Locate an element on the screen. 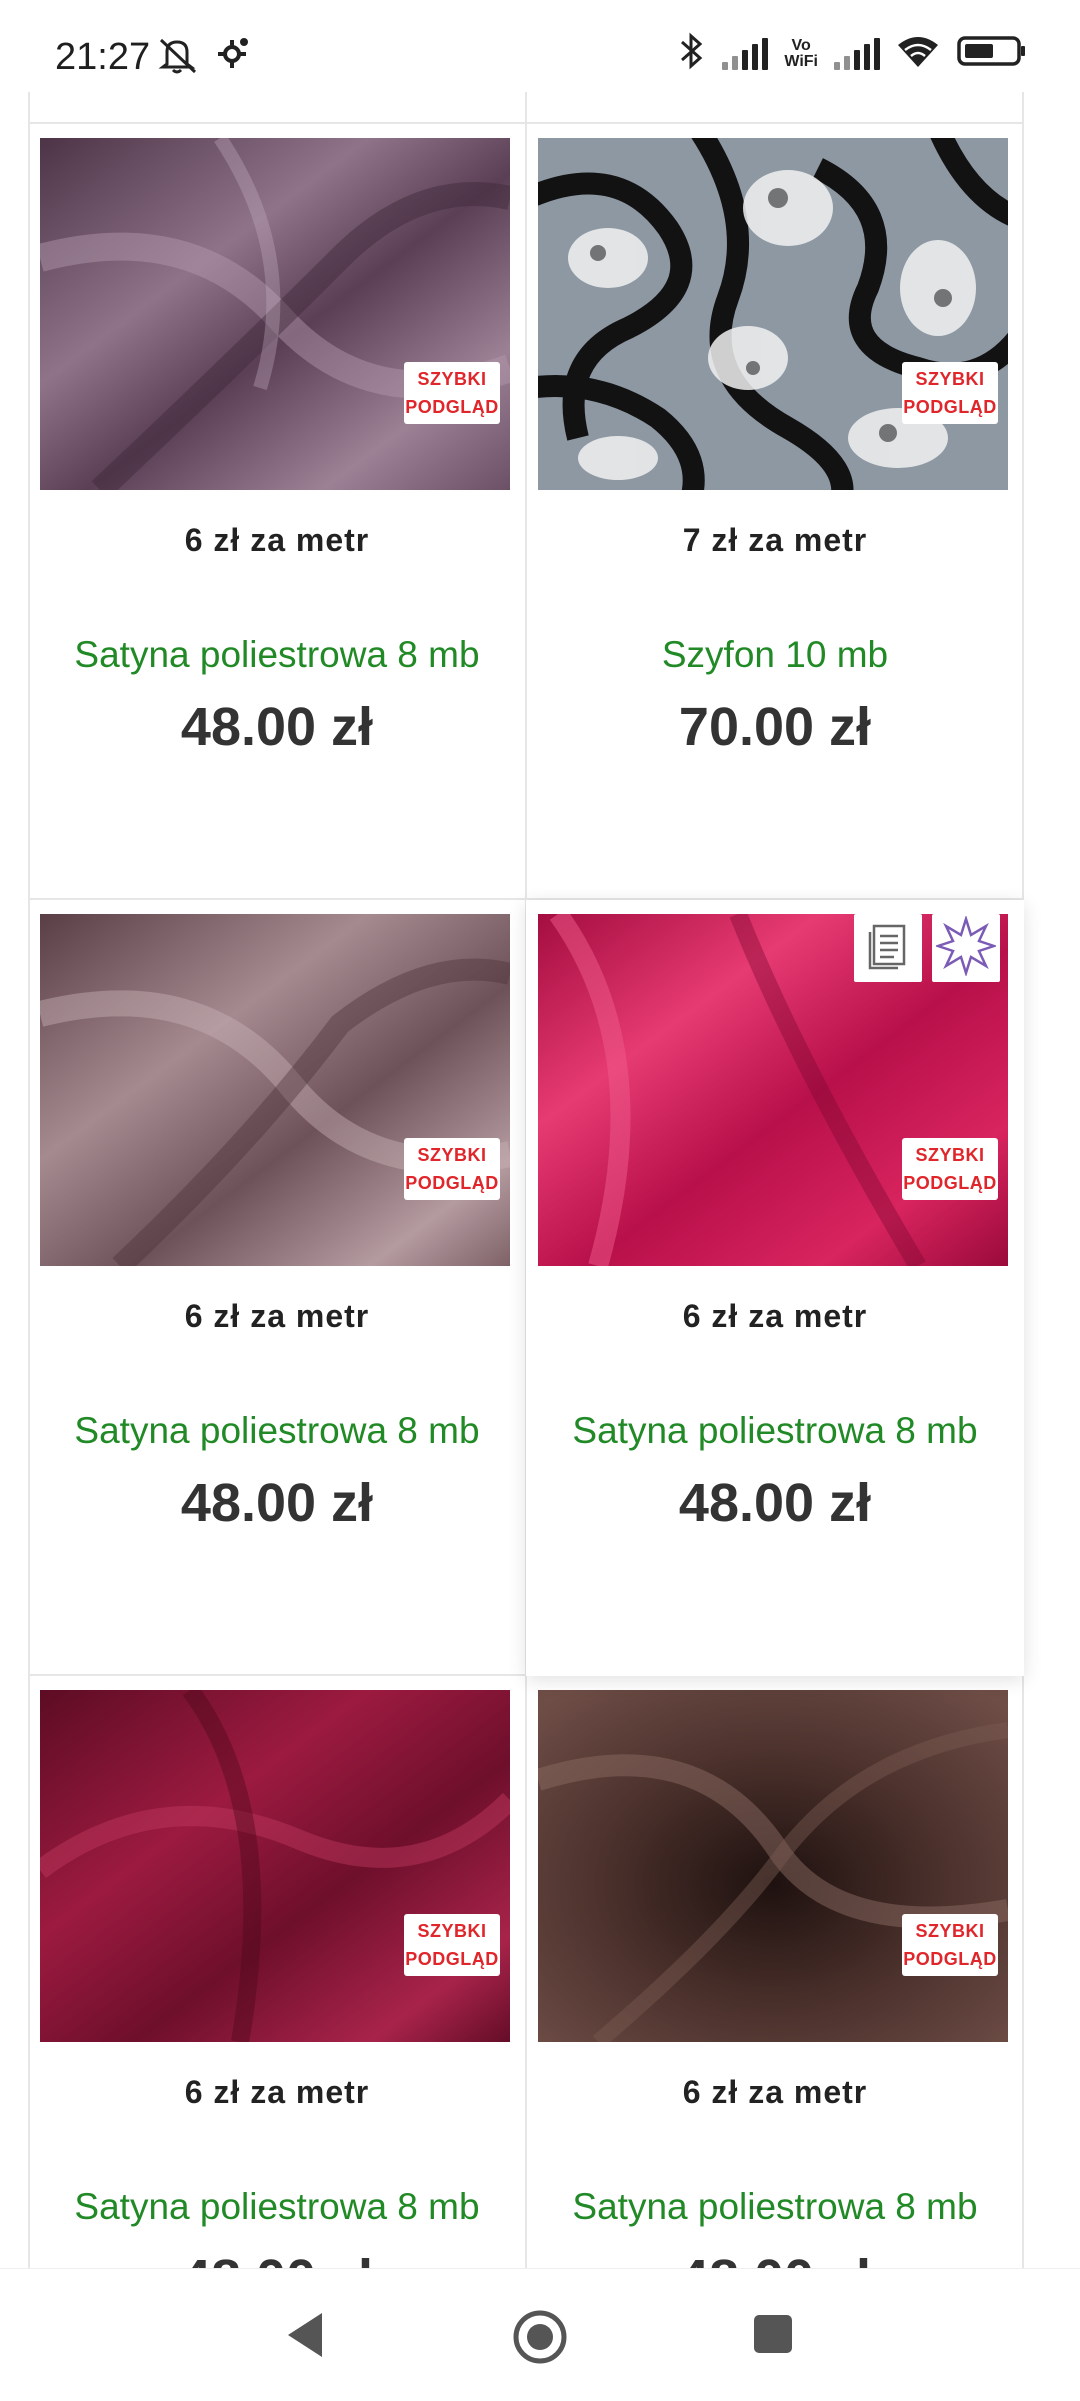  system-navigation-bar is located at coordinates (540, 2334).